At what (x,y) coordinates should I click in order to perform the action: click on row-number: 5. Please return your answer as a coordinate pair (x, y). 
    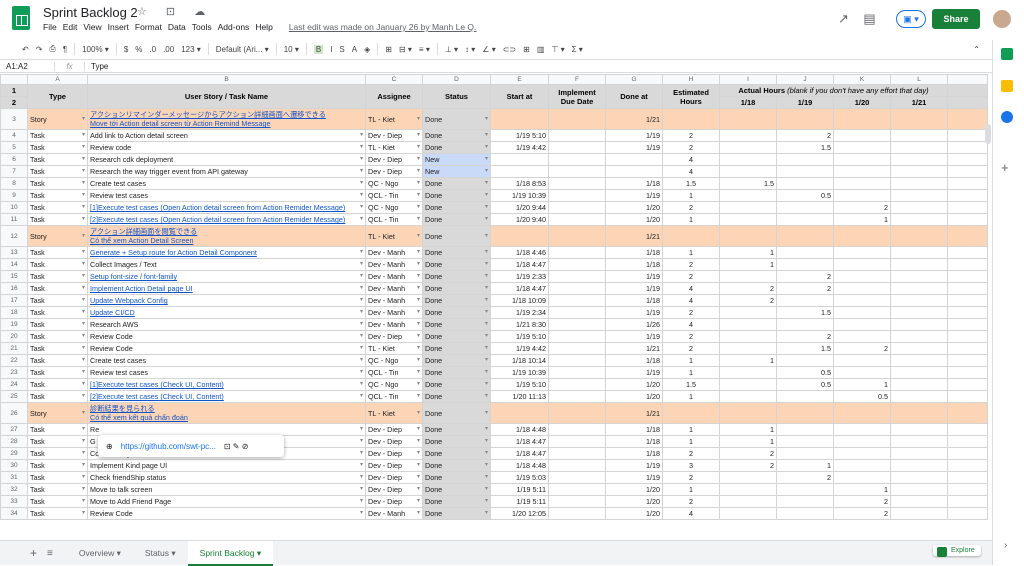
    Looking at the image, I should click on (14, 147).